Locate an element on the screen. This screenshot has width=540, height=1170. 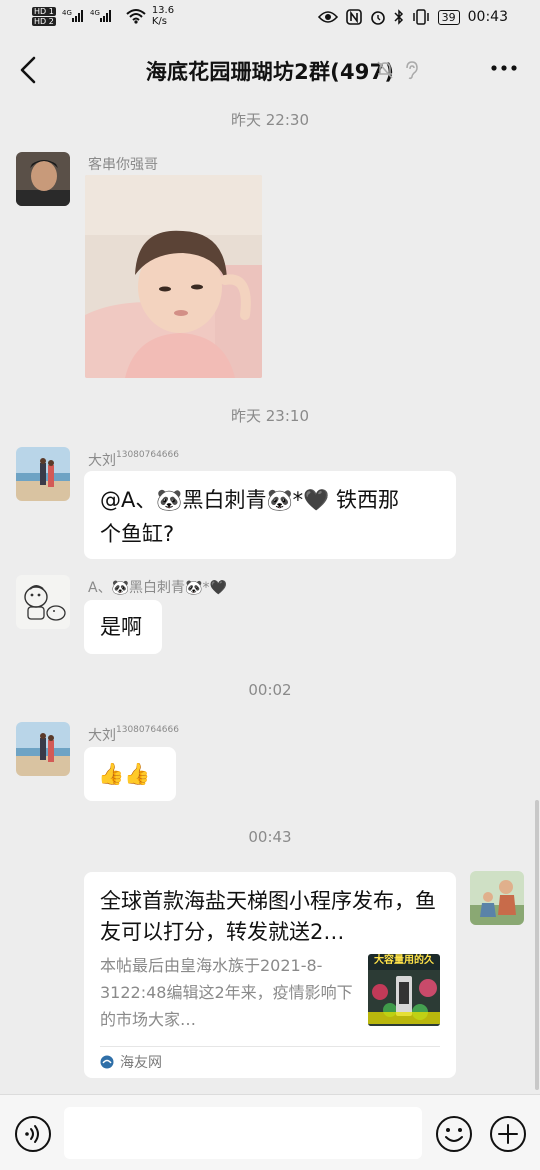
avatar-cartoon is located at coordinates (43, 602).